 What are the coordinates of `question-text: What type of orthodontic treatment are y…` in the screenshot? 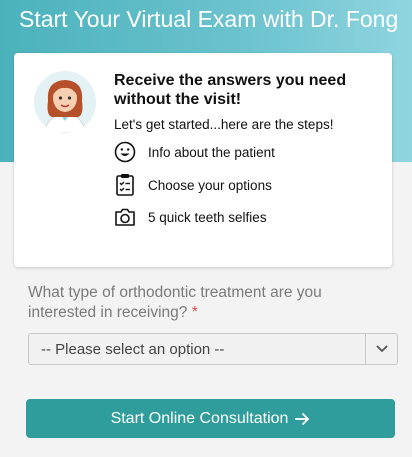 It's located at (175, 302).